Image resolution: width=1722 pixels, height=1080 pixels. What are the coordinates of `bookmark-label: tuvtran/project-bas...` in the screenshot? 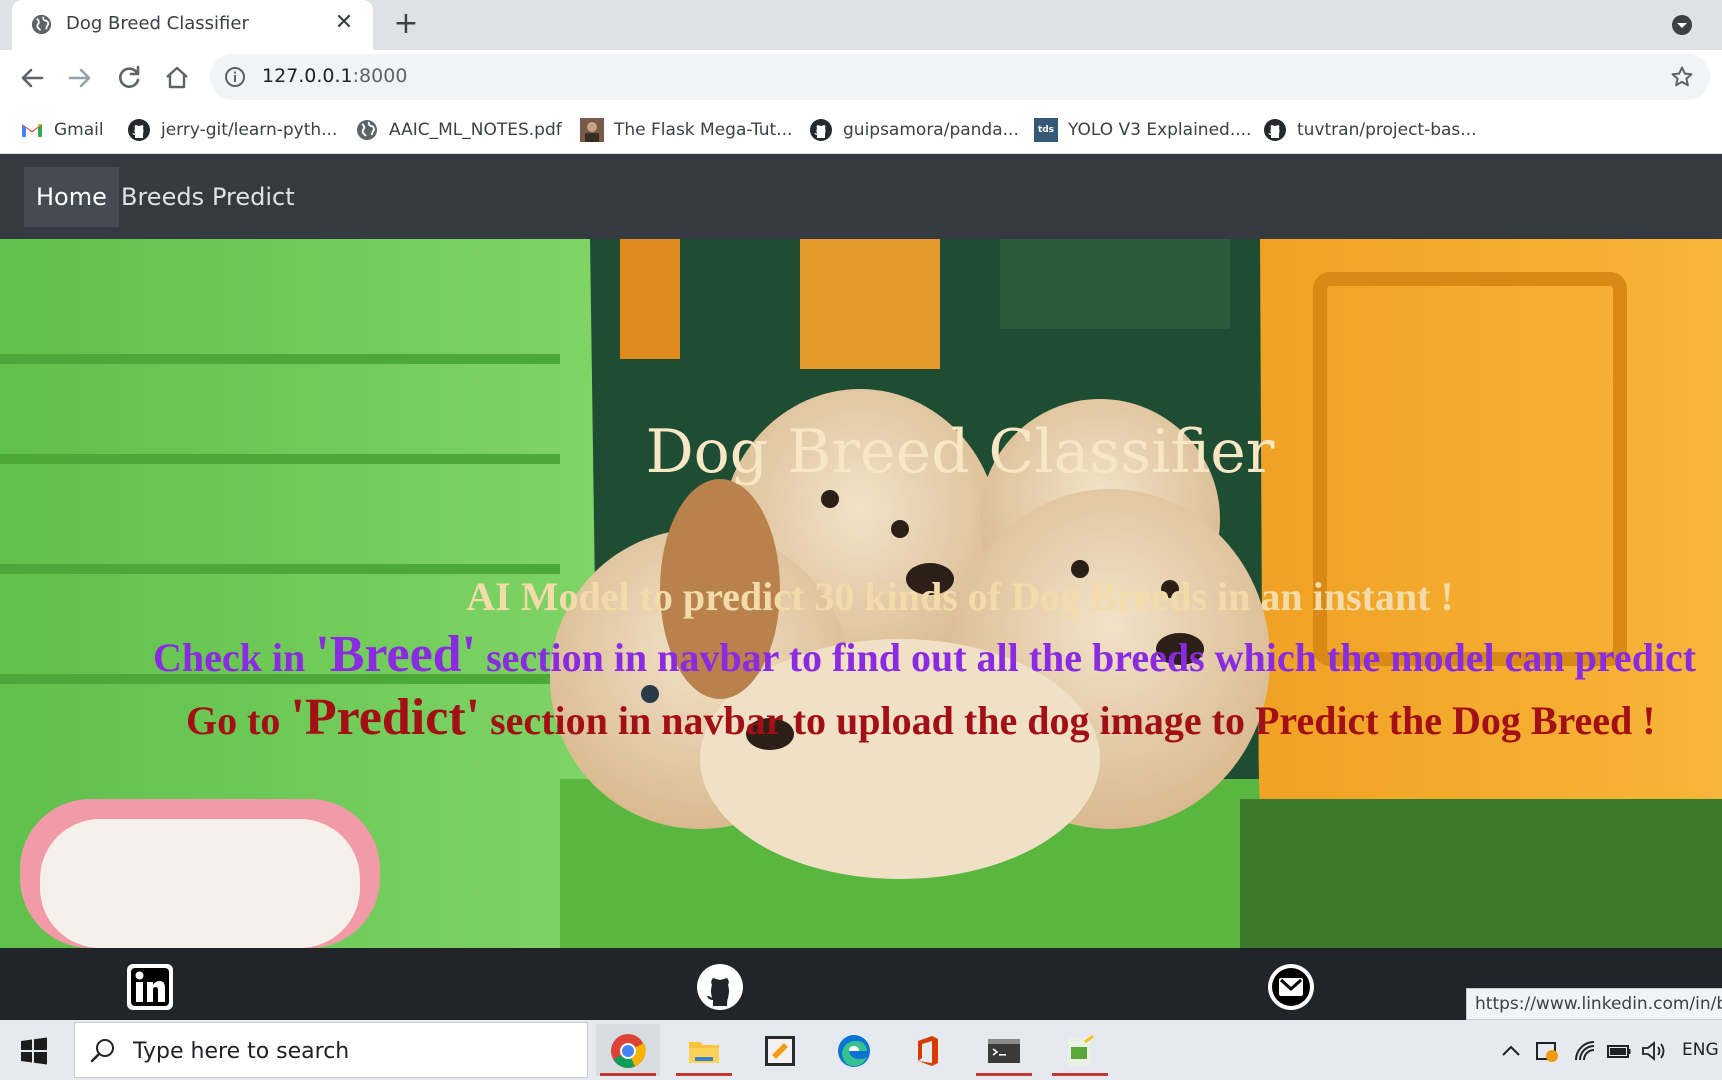 It's located at (1387, 130).